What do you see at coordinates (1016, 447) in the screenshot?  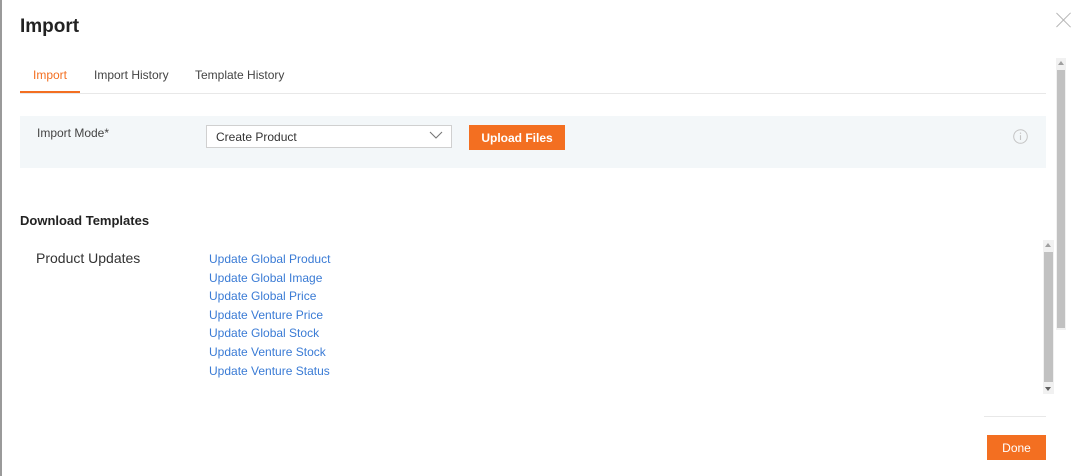 I see `done-button: Done` at bounding box center [1016, 447].